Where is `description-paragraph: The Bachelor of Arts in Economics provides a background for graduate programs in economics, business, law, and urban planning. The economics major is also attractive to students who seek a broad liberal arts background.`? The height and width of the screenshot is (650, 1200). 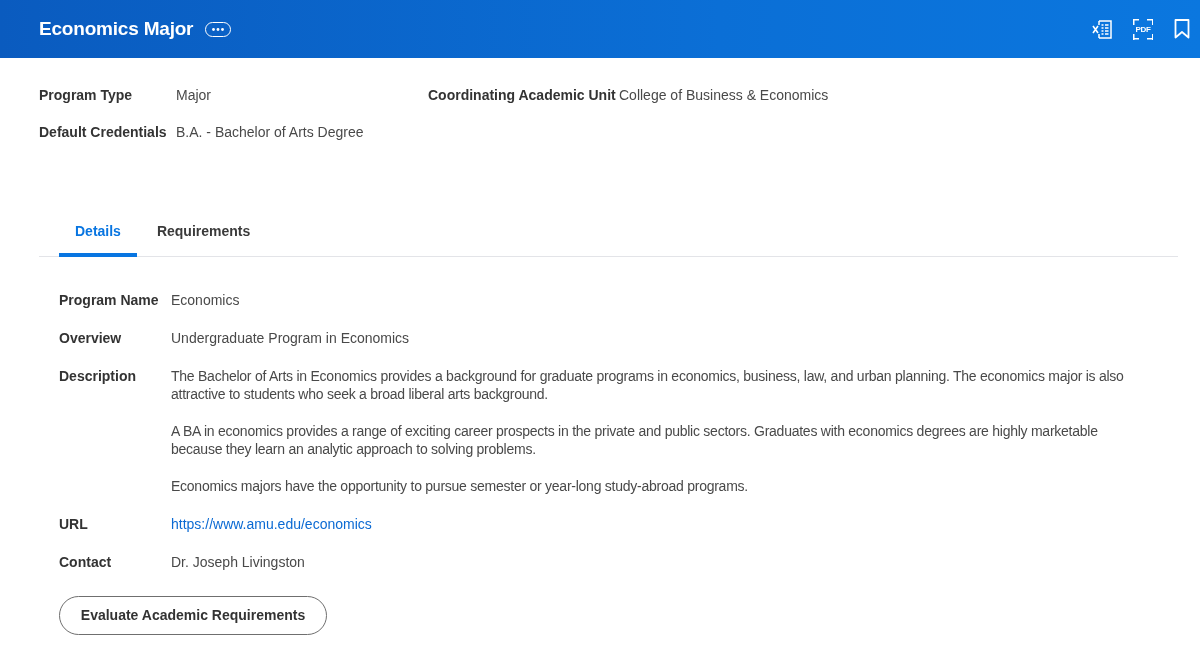 description-paragraph: The Bachelor of Arts in Economics provides a background for graduate programs in economics, business, law, and urban planning. The economics major is also attractive to students who seek a broad liberal arts background. is located at coordinates (648, 384).